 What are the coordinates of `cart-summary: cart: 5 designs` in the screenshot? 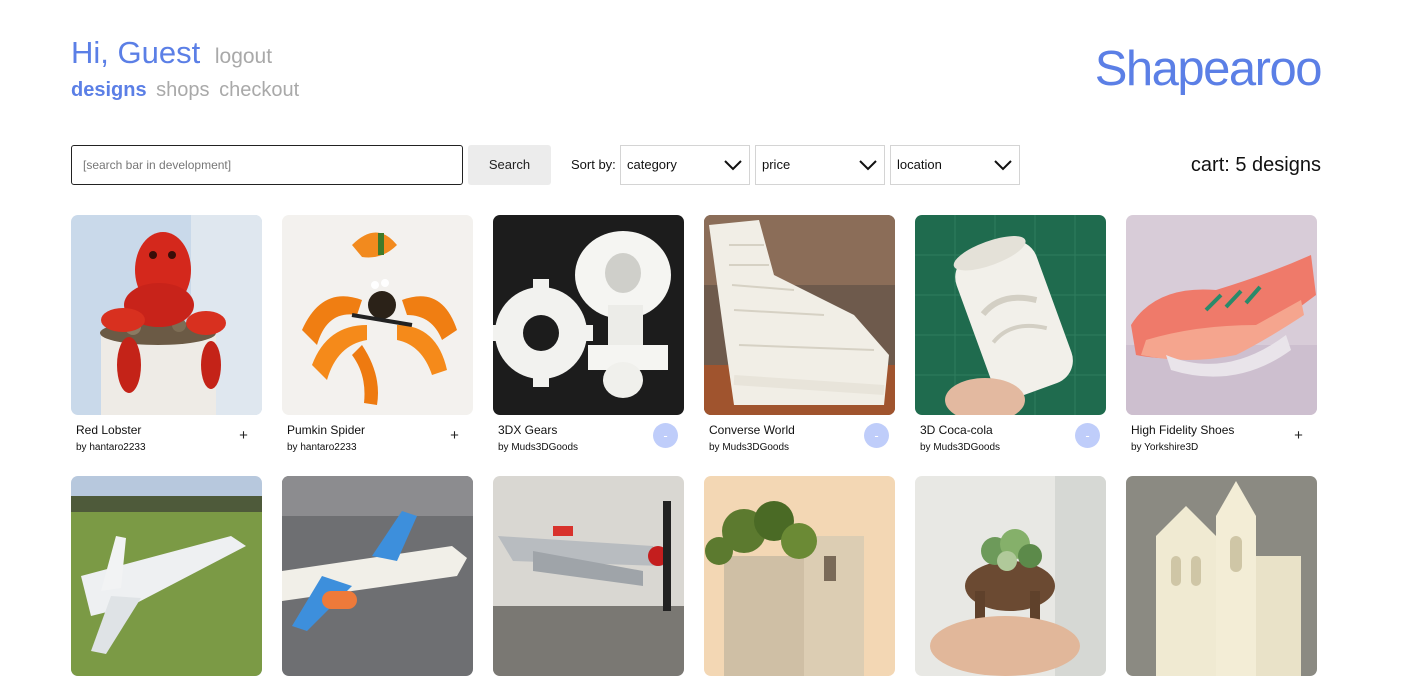 It's located at (1256, 165).